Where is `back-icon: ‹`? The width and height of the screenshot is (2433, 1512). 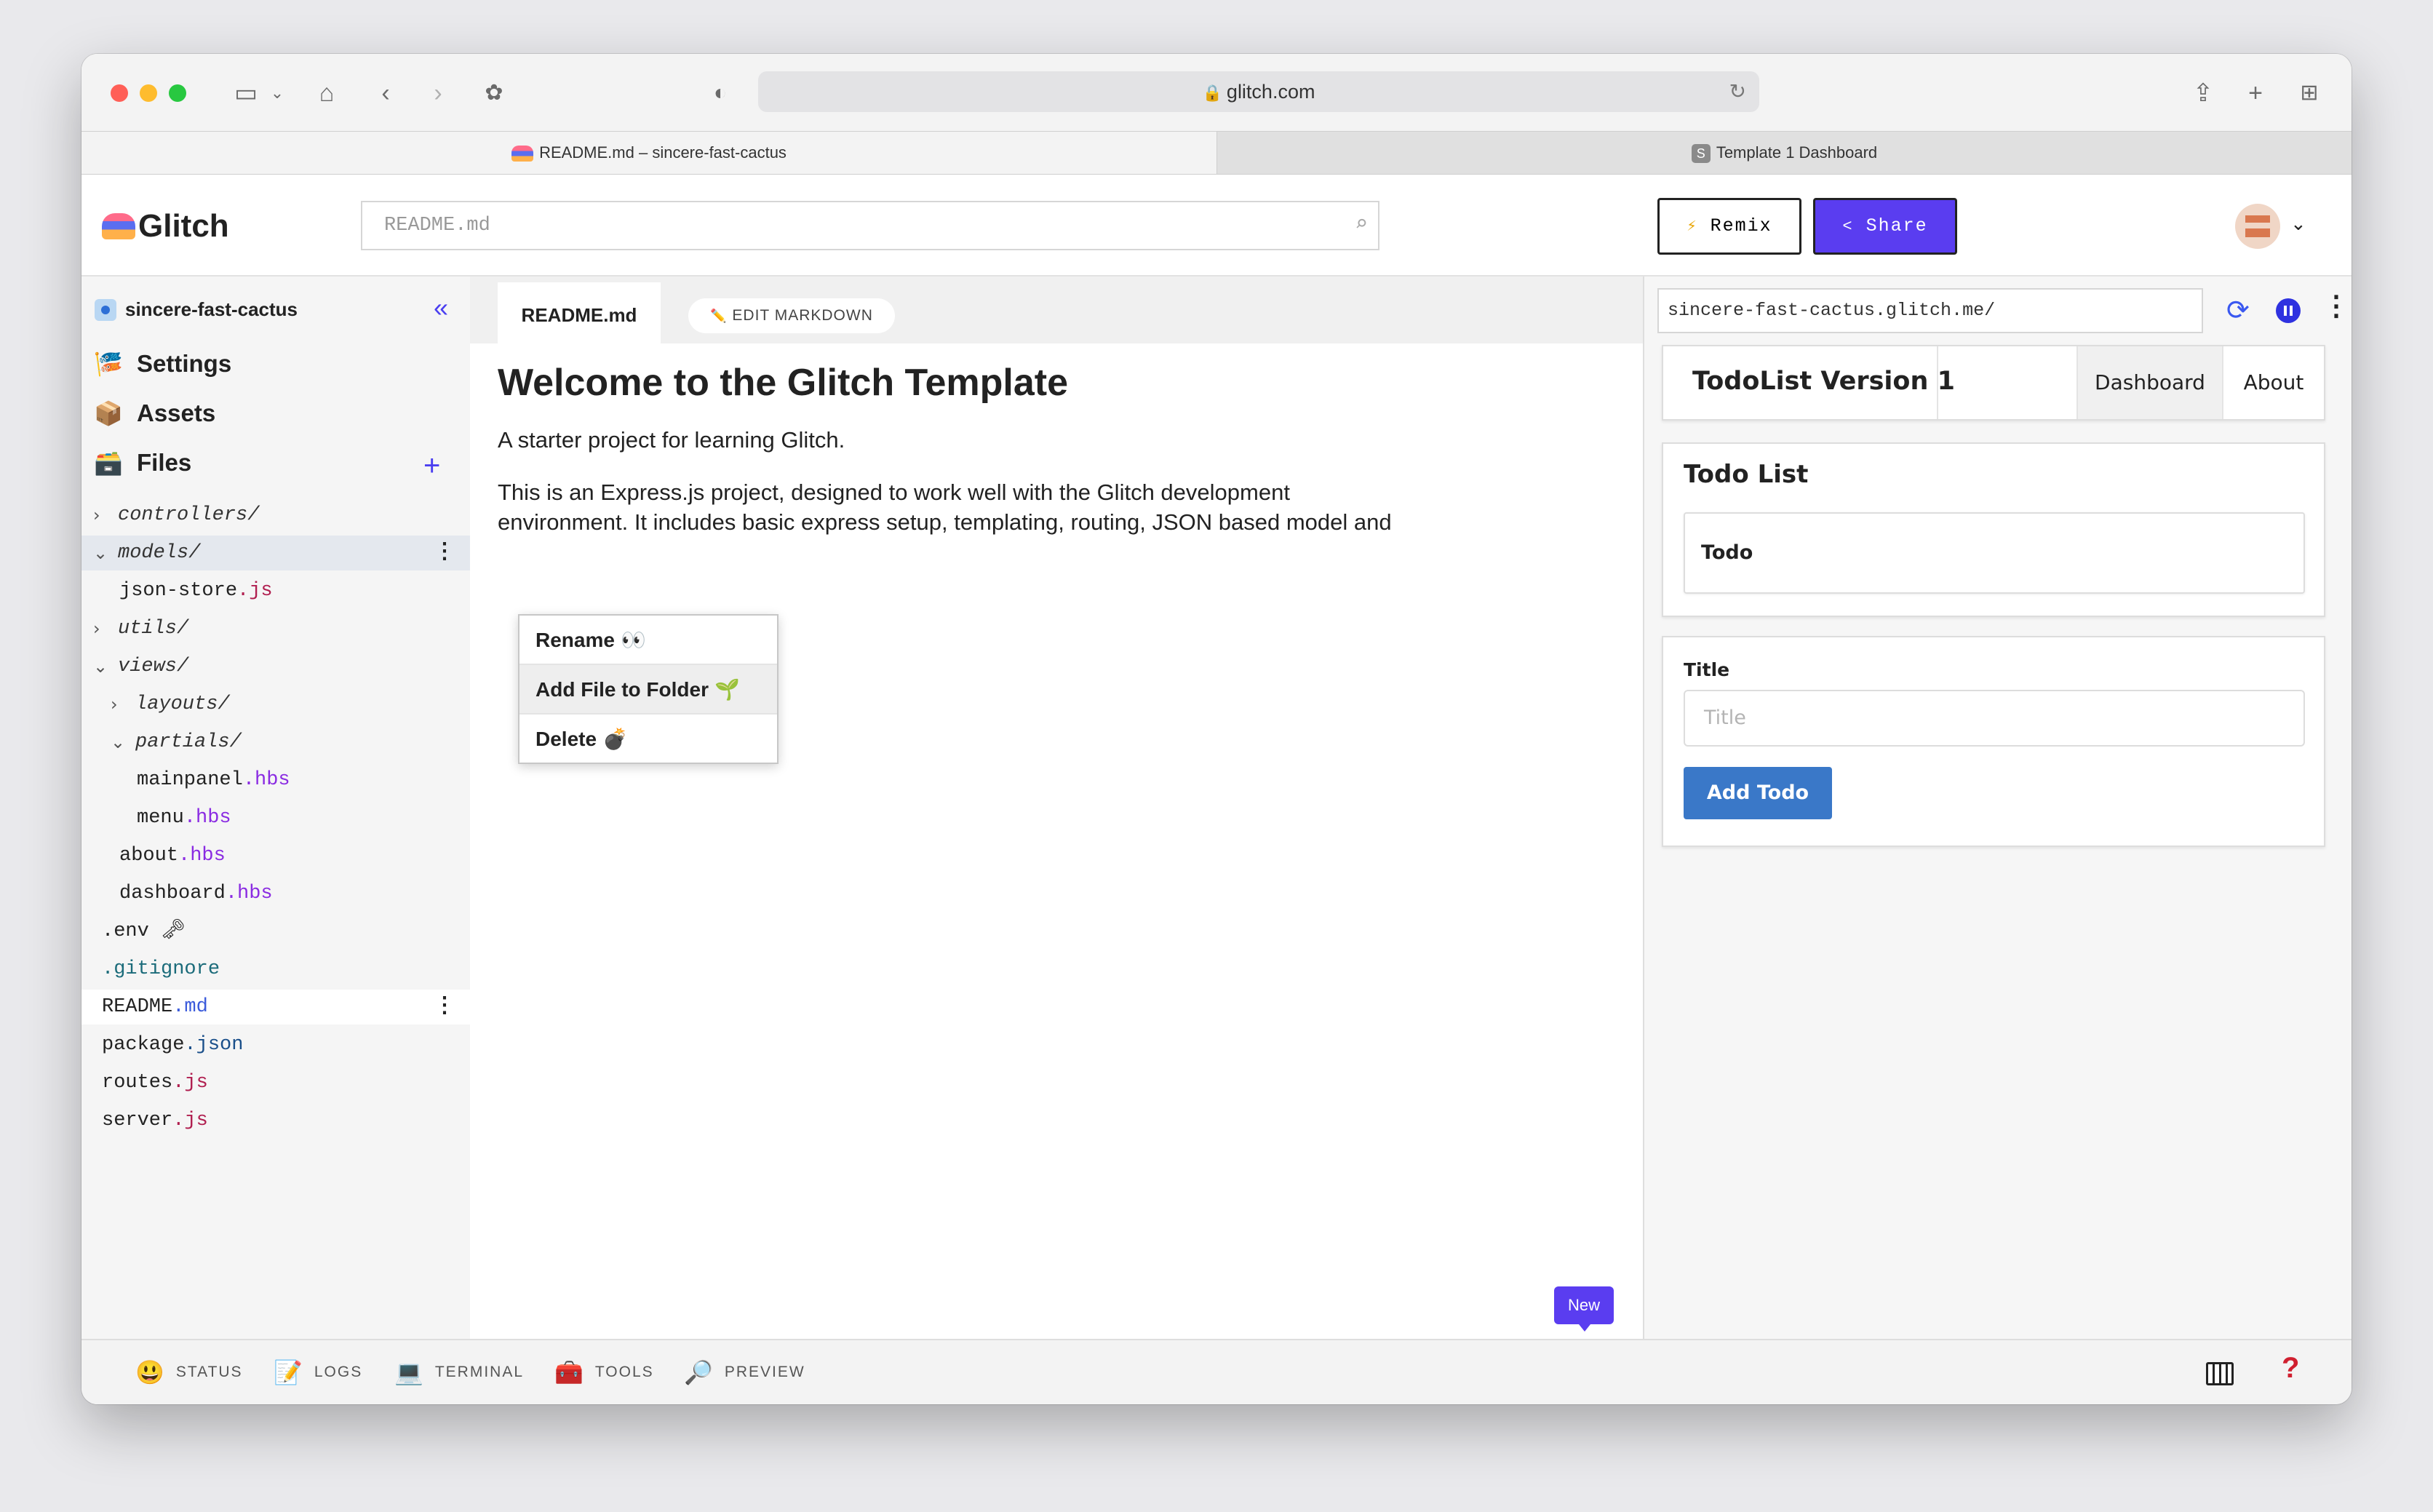
back-icon: ‹ is located at coordinates (386, 93).